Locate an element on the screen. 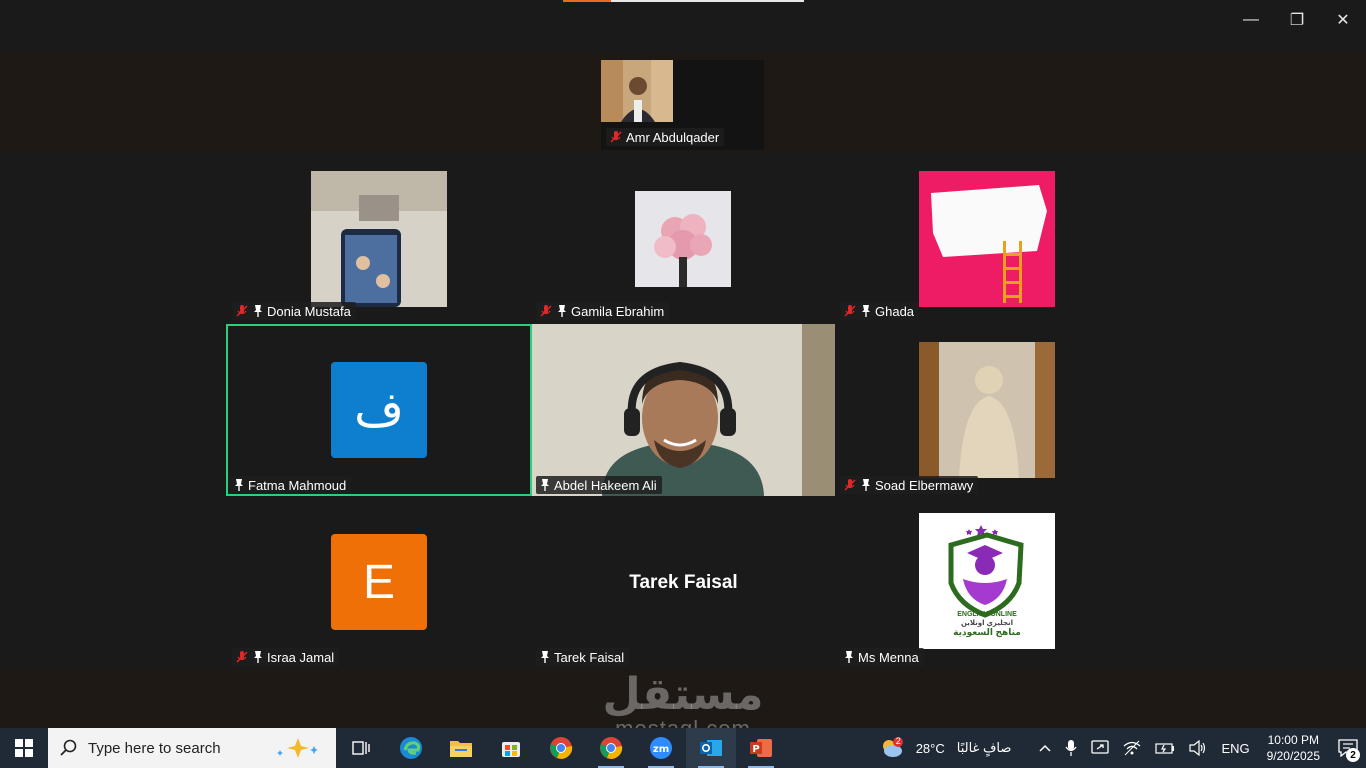 Image resolution: width=1366 pixels, height=768 pixels. participant-name: Fatma Mahmoud is located at coordinates (297, 485).